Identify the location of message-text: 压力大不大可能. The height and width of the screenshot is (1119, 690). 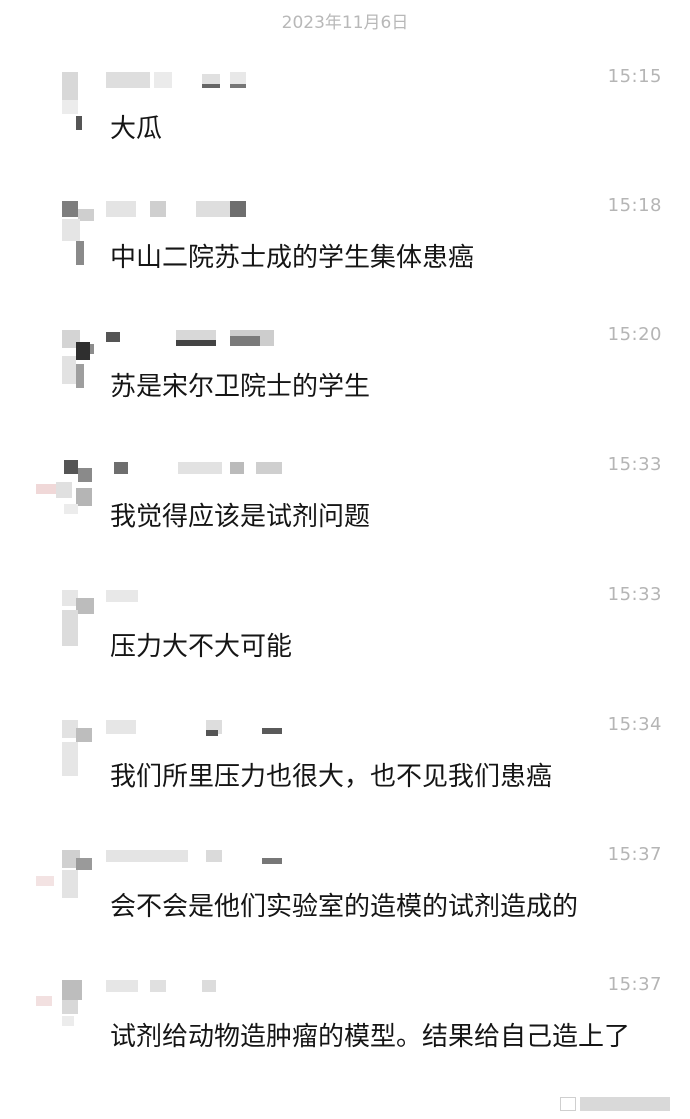
(382, 647).